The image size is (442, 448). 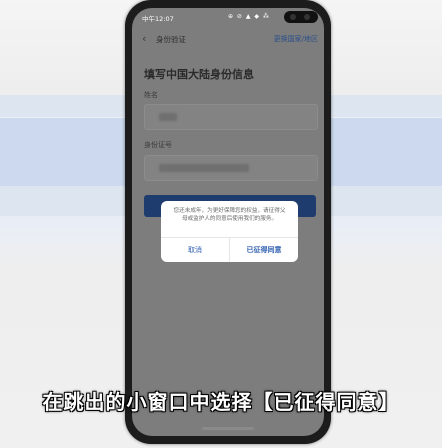 What do you see at coordinates (231, 117) in the screenshot?
I see `name-field` at bounding box center [231, 117].